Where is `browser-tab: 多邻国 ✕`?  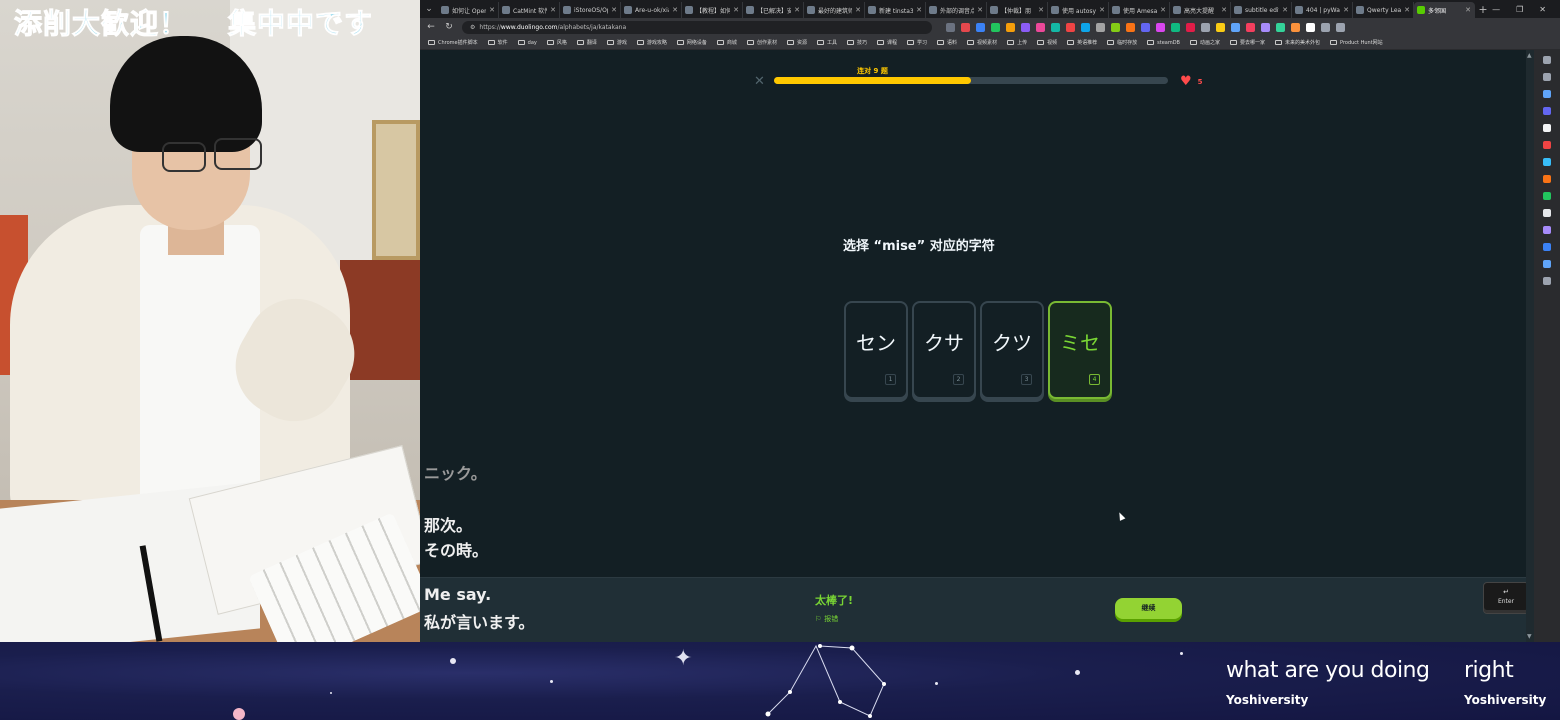 browser-tab: 多邻国 ✕ is located at coordinates (1444, 10).